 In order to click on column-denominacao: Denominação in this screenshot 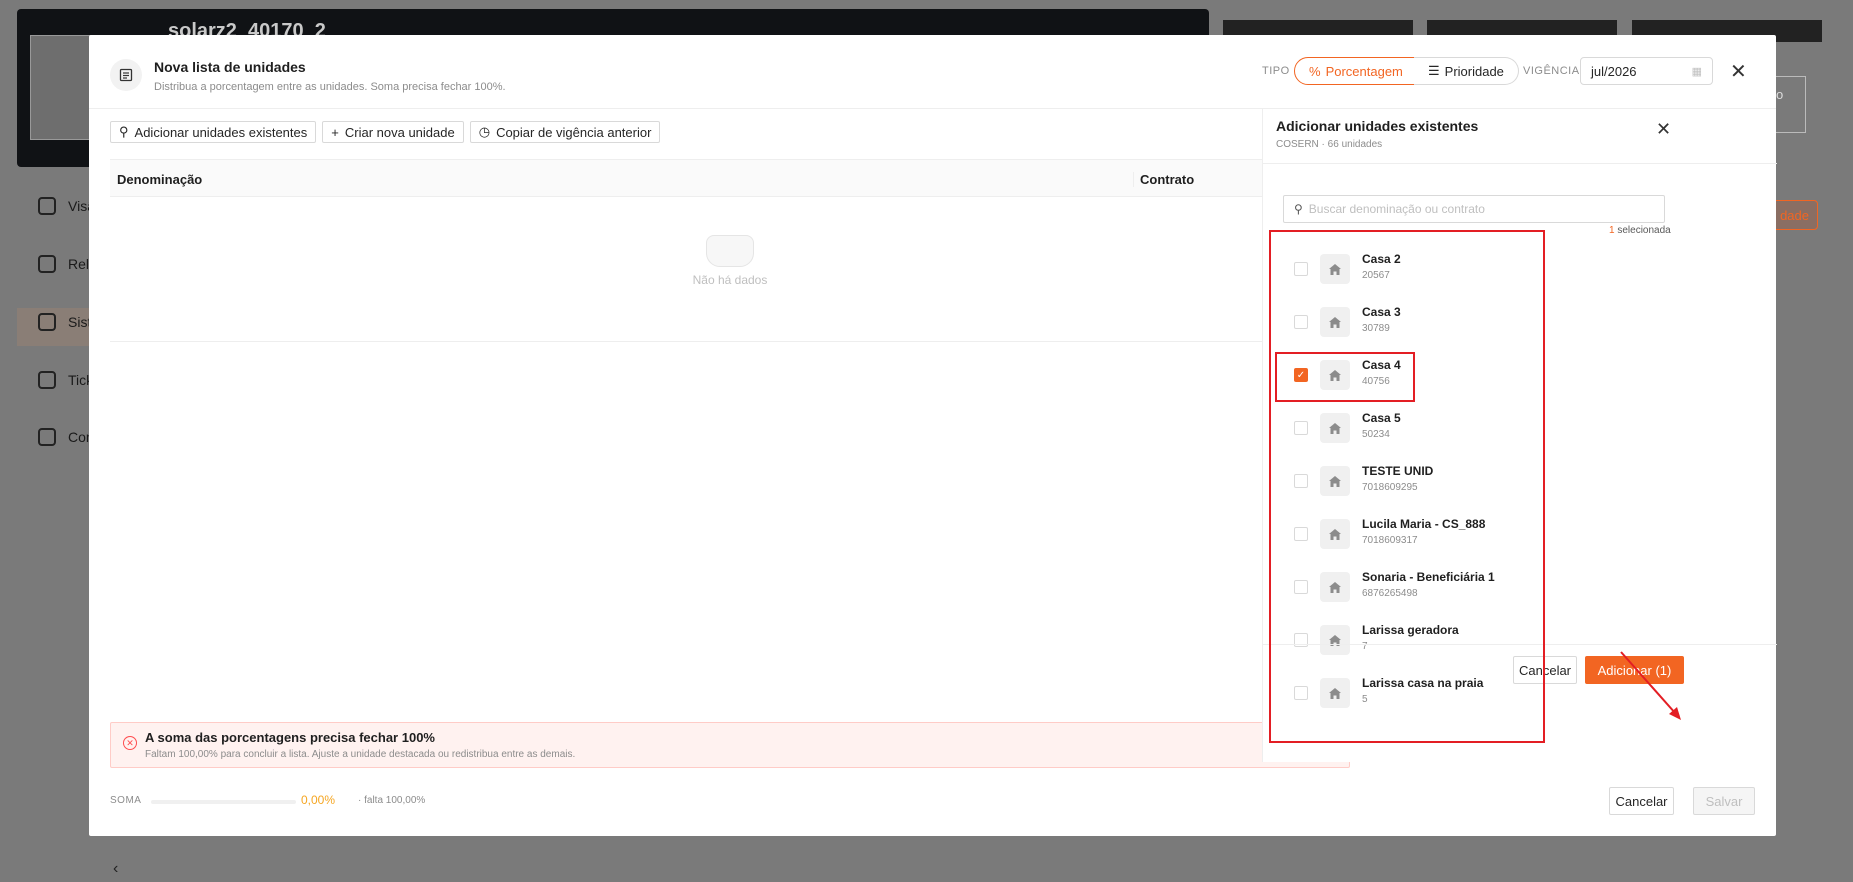, I will do `click(160, 179)`.